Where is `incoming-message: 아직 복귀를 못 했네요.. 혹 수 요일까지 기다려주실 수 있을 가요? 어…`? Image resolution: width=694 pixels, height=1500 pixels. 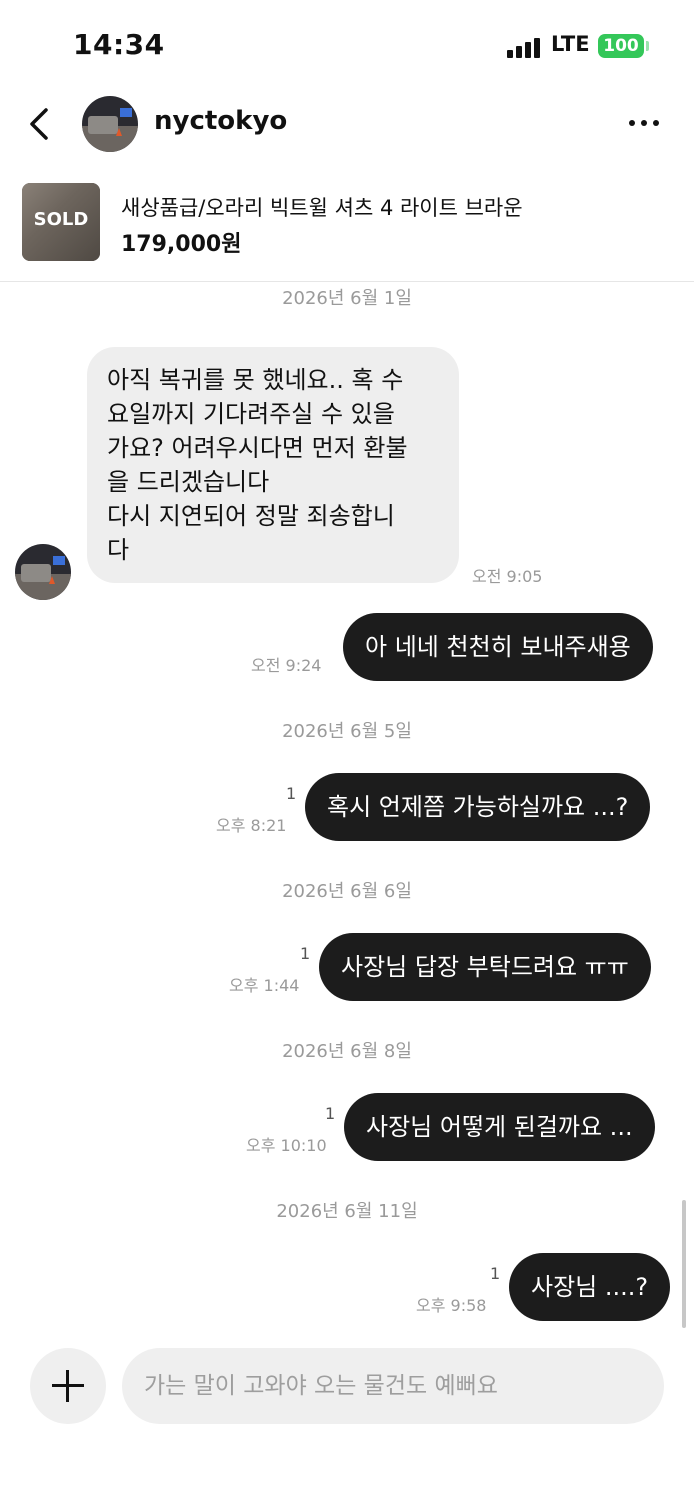 incoming-message: 아직 복귀를 못 했네요.. 혹 수 요일까지 기다려주실 수 있을 가요? 어… is located at coordinates (273, 465).